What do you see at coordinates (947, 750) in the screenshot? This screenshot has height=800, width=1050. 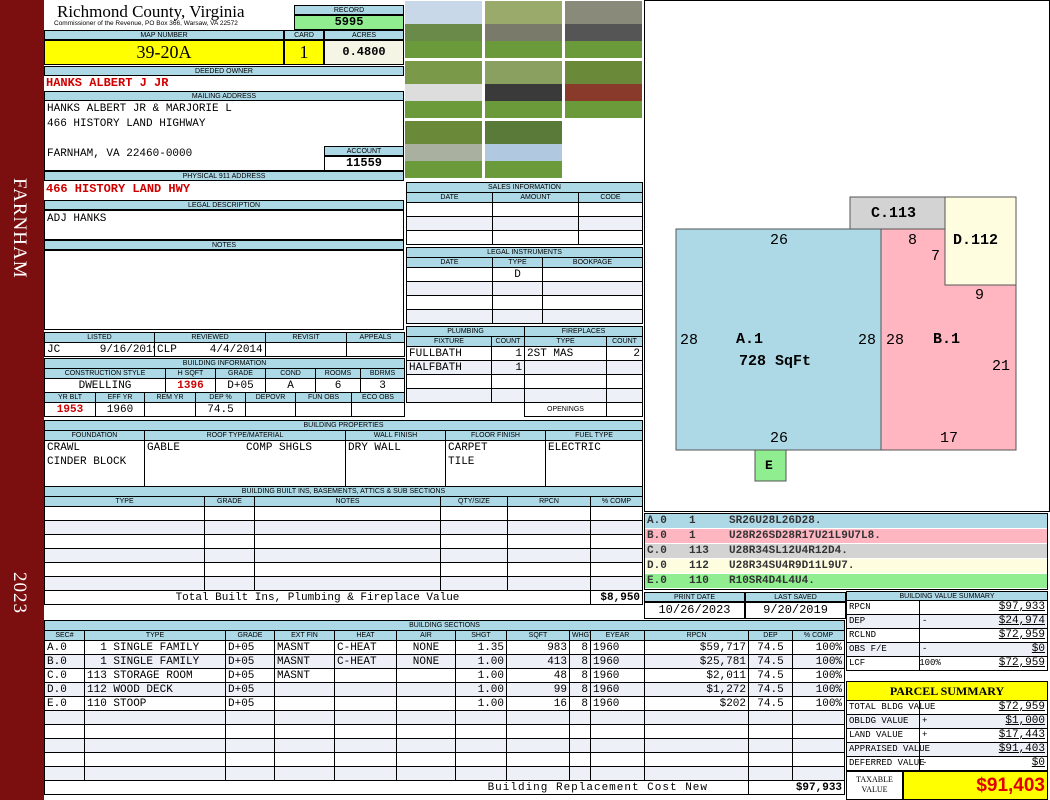 I see `summary-row: APPRAISED VALUE $91,403` at bounding box center [947, 750].